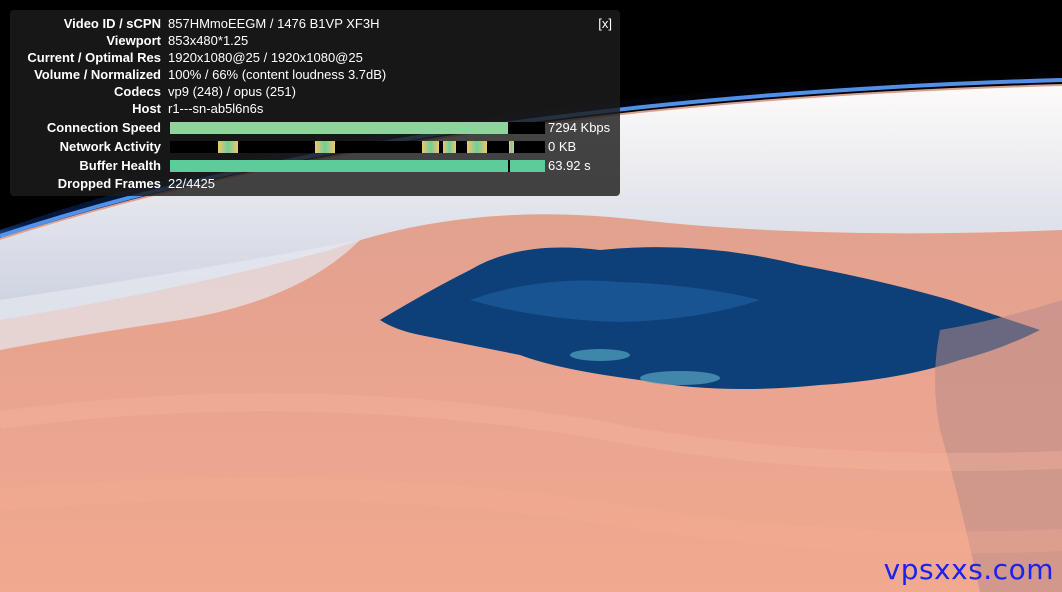 This screenshot has width=1062, height=592. I want to click on buffer-health-bar-fill, so click(357, 166).